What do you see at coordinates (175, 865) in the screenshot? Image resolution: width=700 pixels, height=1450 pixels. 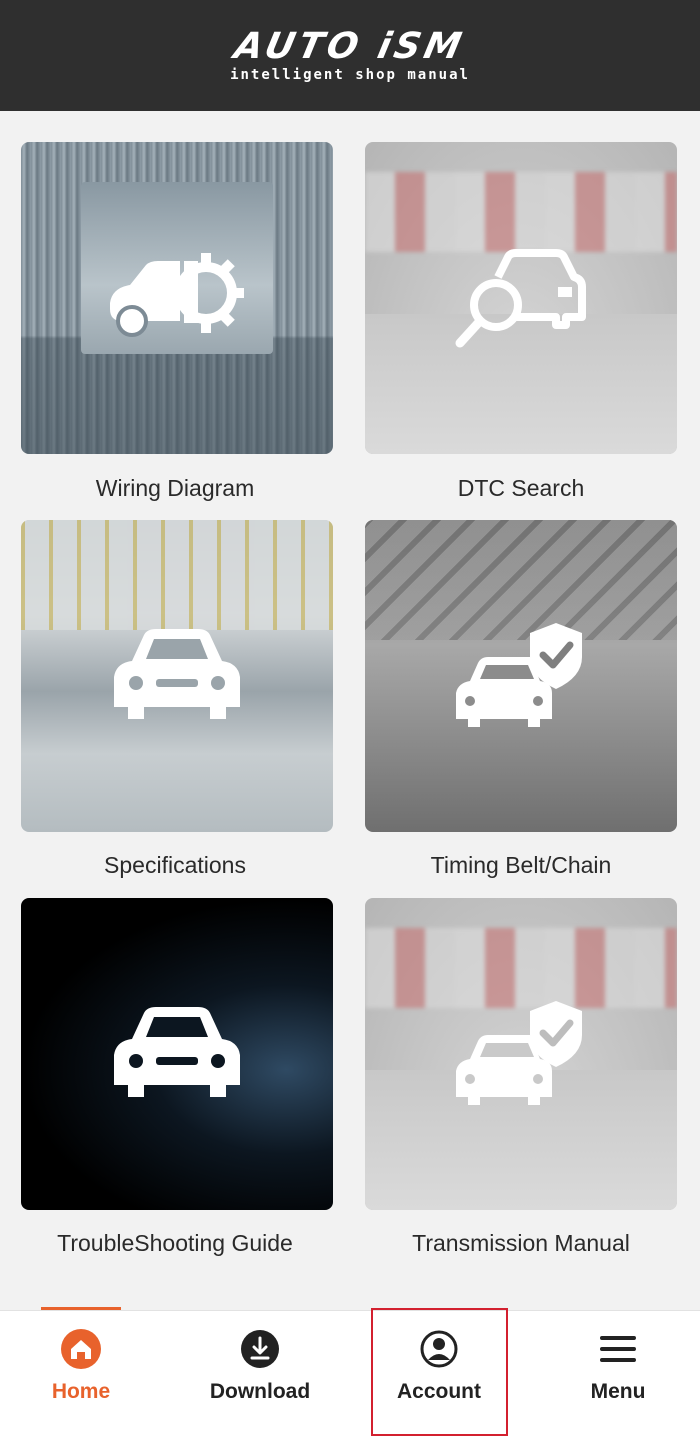 I see `tile-label: Specifications` at bounding box center [175, 865].